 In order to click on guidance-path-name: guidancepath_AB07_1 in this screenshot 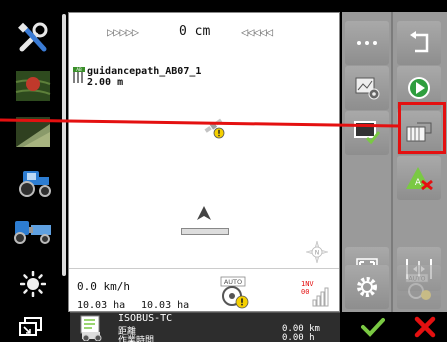, I will do `click(144, 71)`.